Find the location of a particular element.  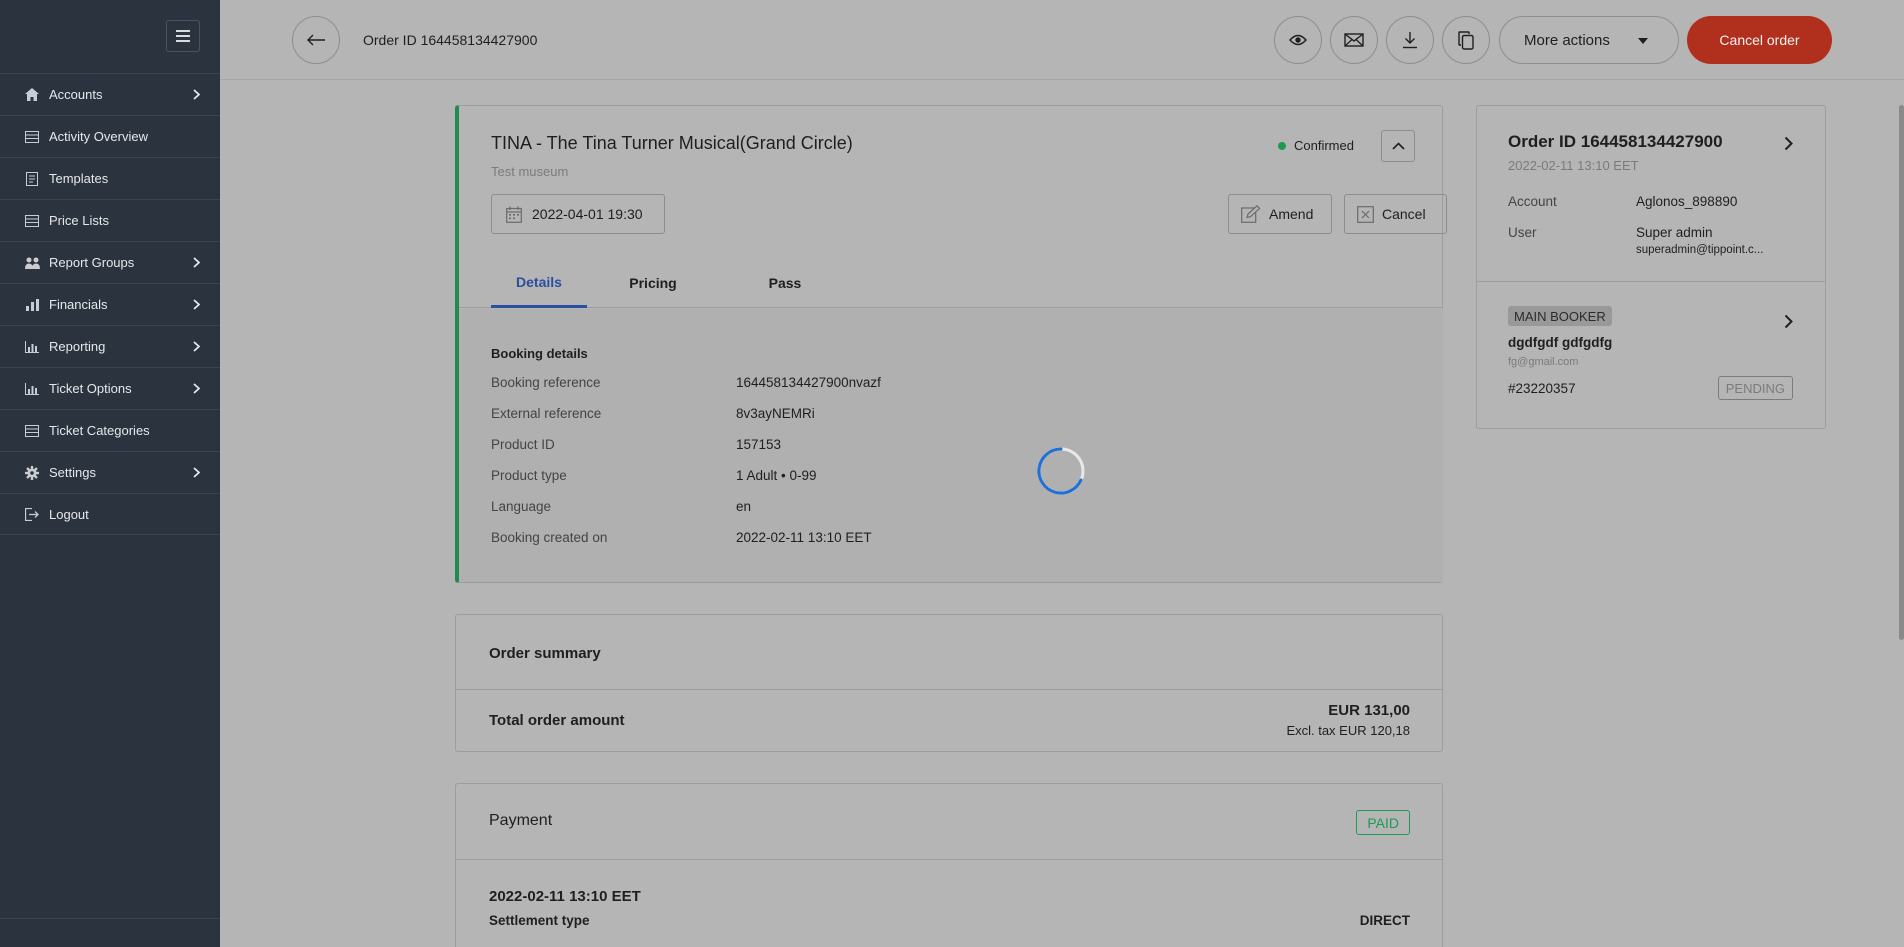

cancel-order-button: Cancel order is located at coordinates (1759, 40).